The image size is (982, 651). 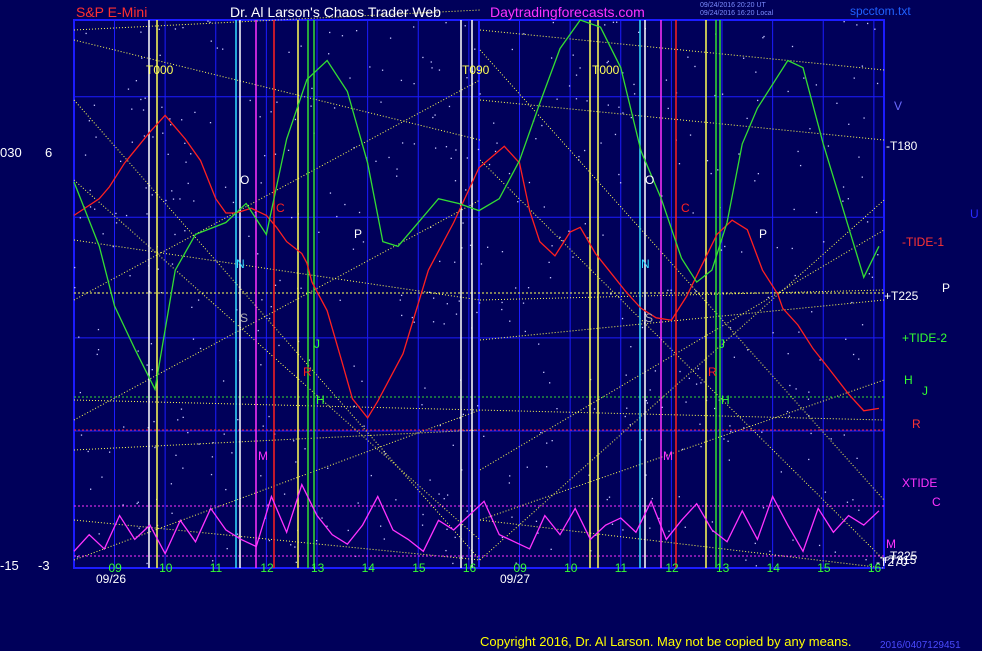 I want to click on hour-tick-label: 15, so click(x=419, y=568).